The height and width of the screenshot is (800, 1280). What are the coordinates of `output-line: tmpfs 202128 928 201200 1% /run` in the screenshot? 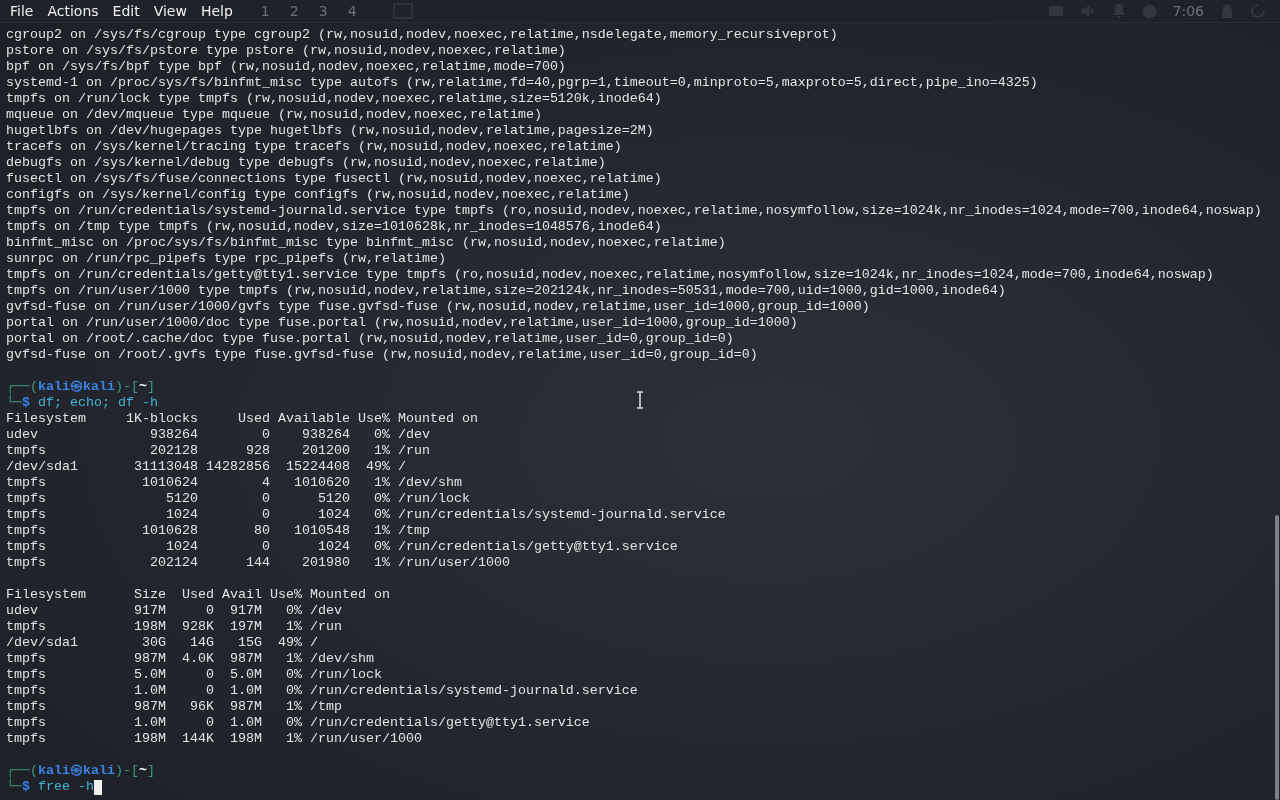 It's located at (218, 451).